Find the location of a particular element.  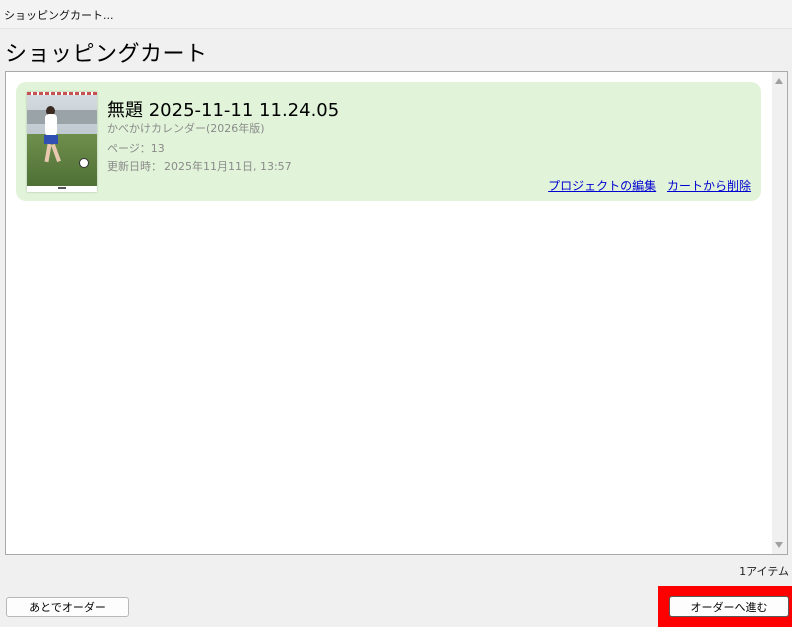

item-count: 1アイテム is located at coordinates (764, 571).